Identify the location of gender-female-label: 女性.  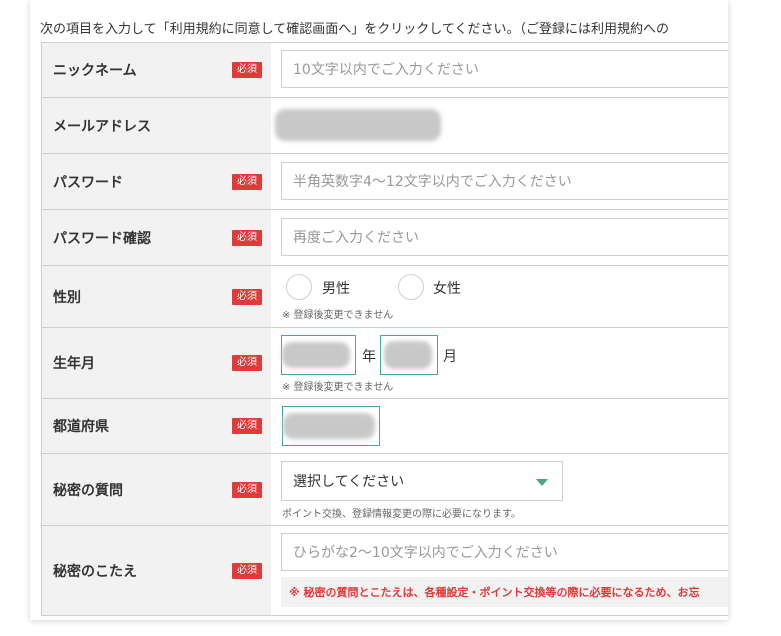
(447, 289).